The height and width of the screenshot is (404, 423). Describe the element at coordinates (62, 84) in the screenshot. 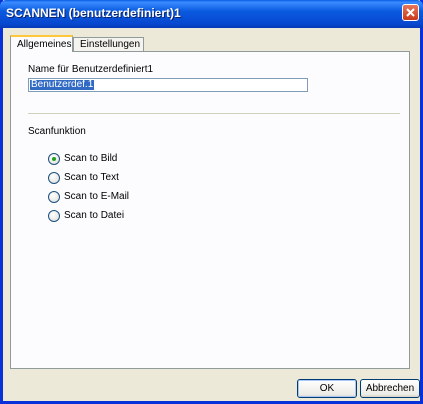

I see `name-input-value: Benutzerdef.1` at that location.